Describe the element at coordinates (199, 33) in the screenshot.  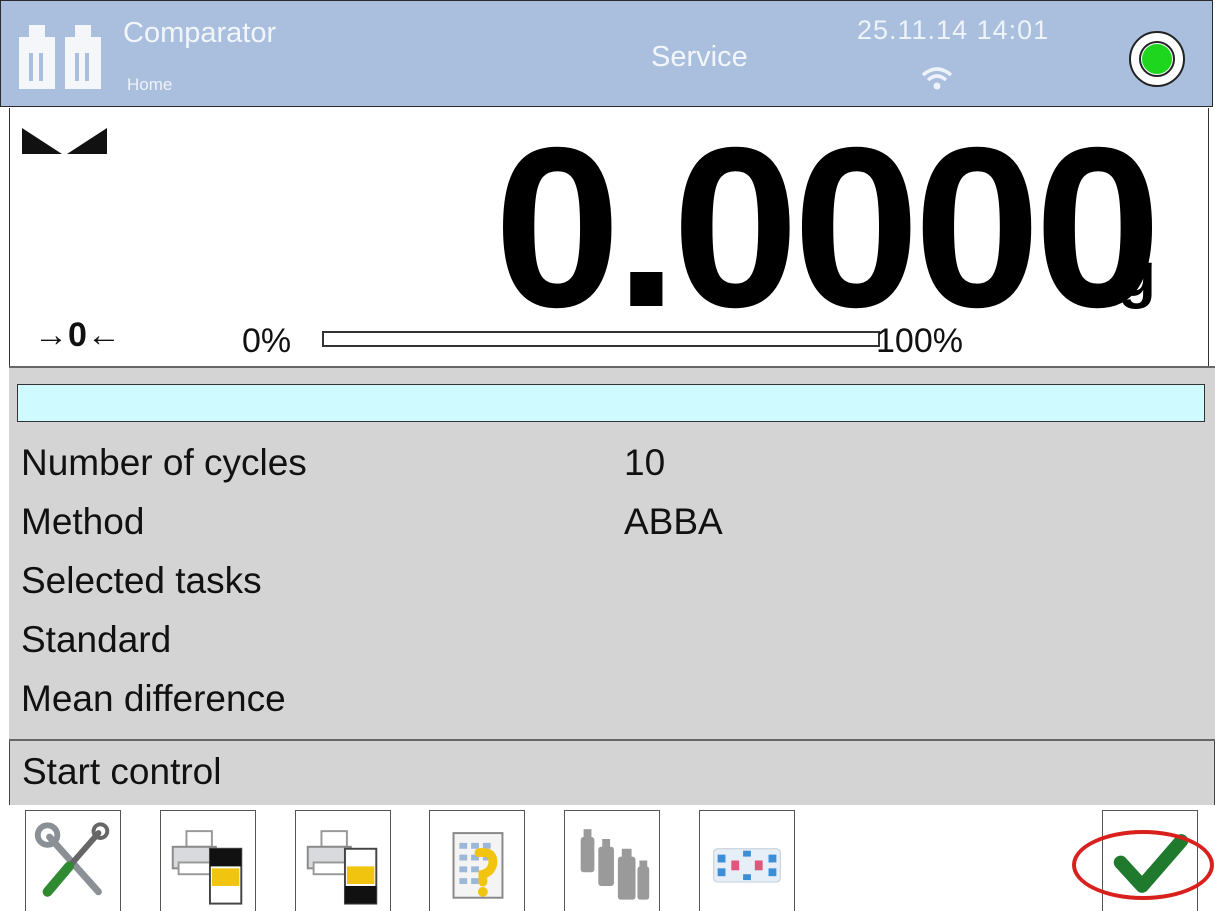
I see `mode-title: Comparator` at that location.